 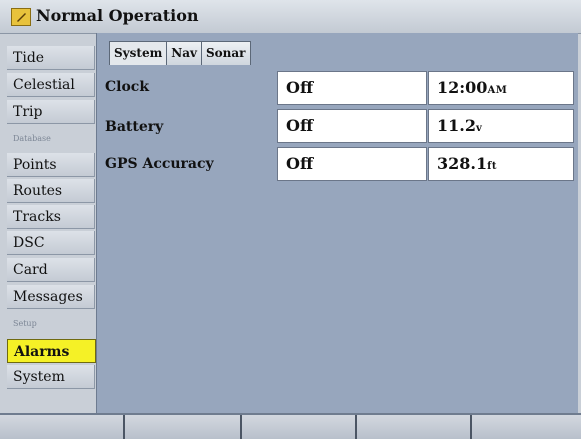 I want to click on gps-accuracy-value: 328.1, so click(x=462, y=163).